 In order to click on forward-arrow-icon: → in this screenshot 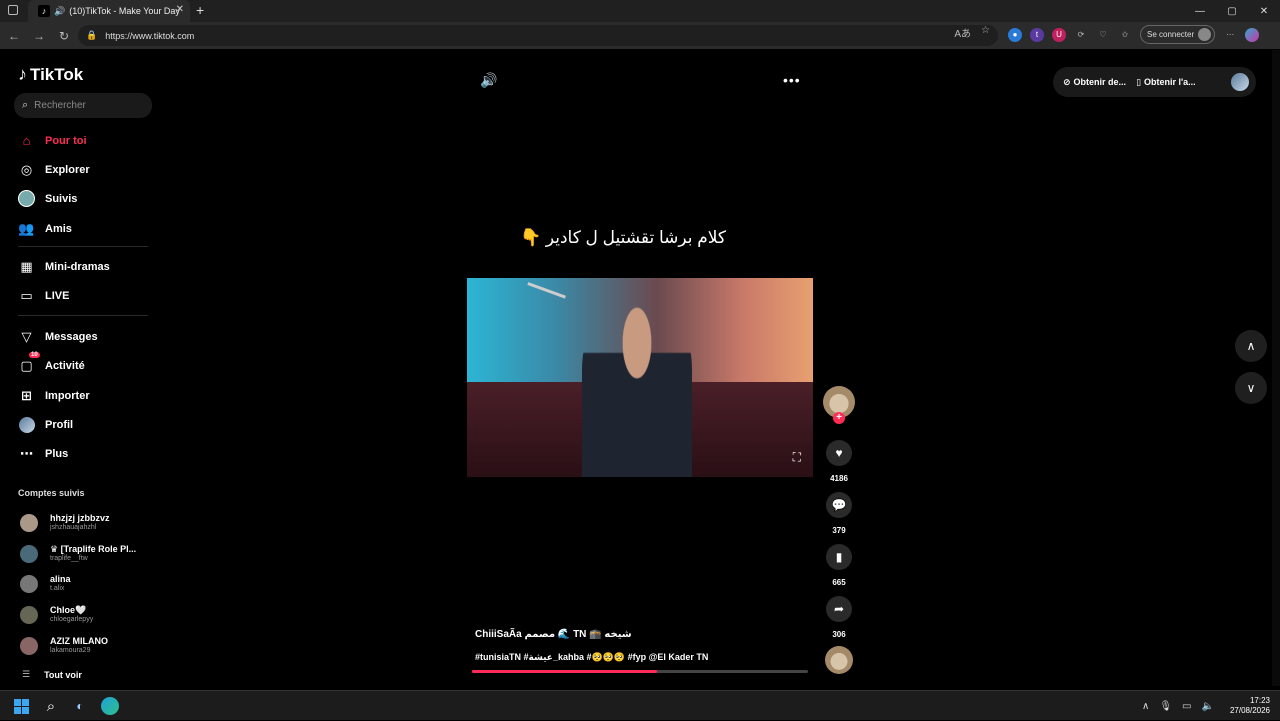, I will do `click(39, 36)`.